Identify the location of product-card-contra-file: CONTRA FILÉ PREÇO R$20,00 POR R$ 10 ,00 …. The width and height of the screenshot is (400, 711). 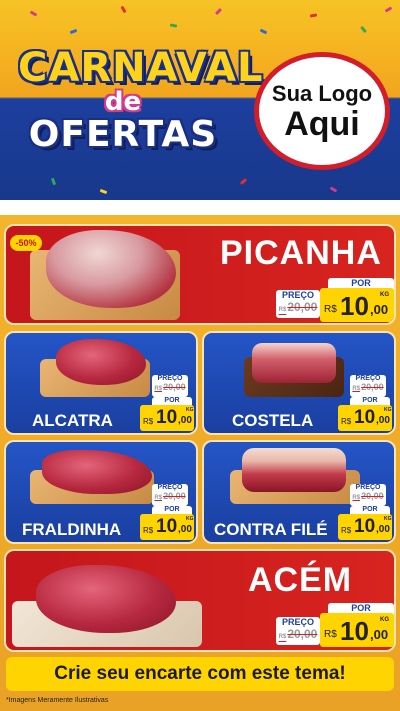
(299, 492).